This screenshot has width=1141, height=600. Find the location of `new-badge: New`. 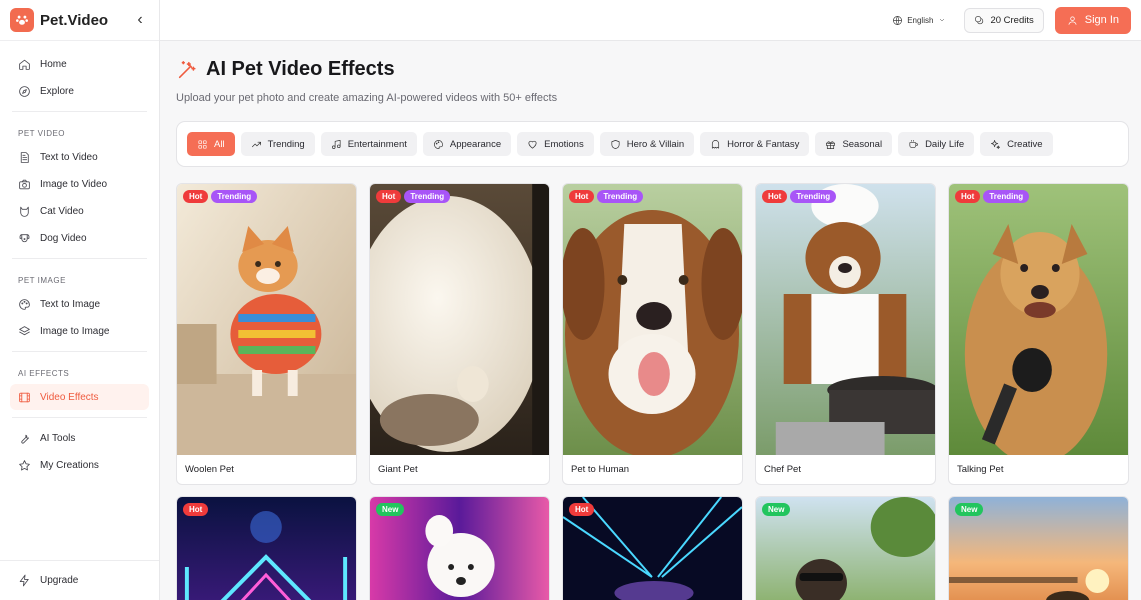

new-badge: New is located at coordinates (776, 509).